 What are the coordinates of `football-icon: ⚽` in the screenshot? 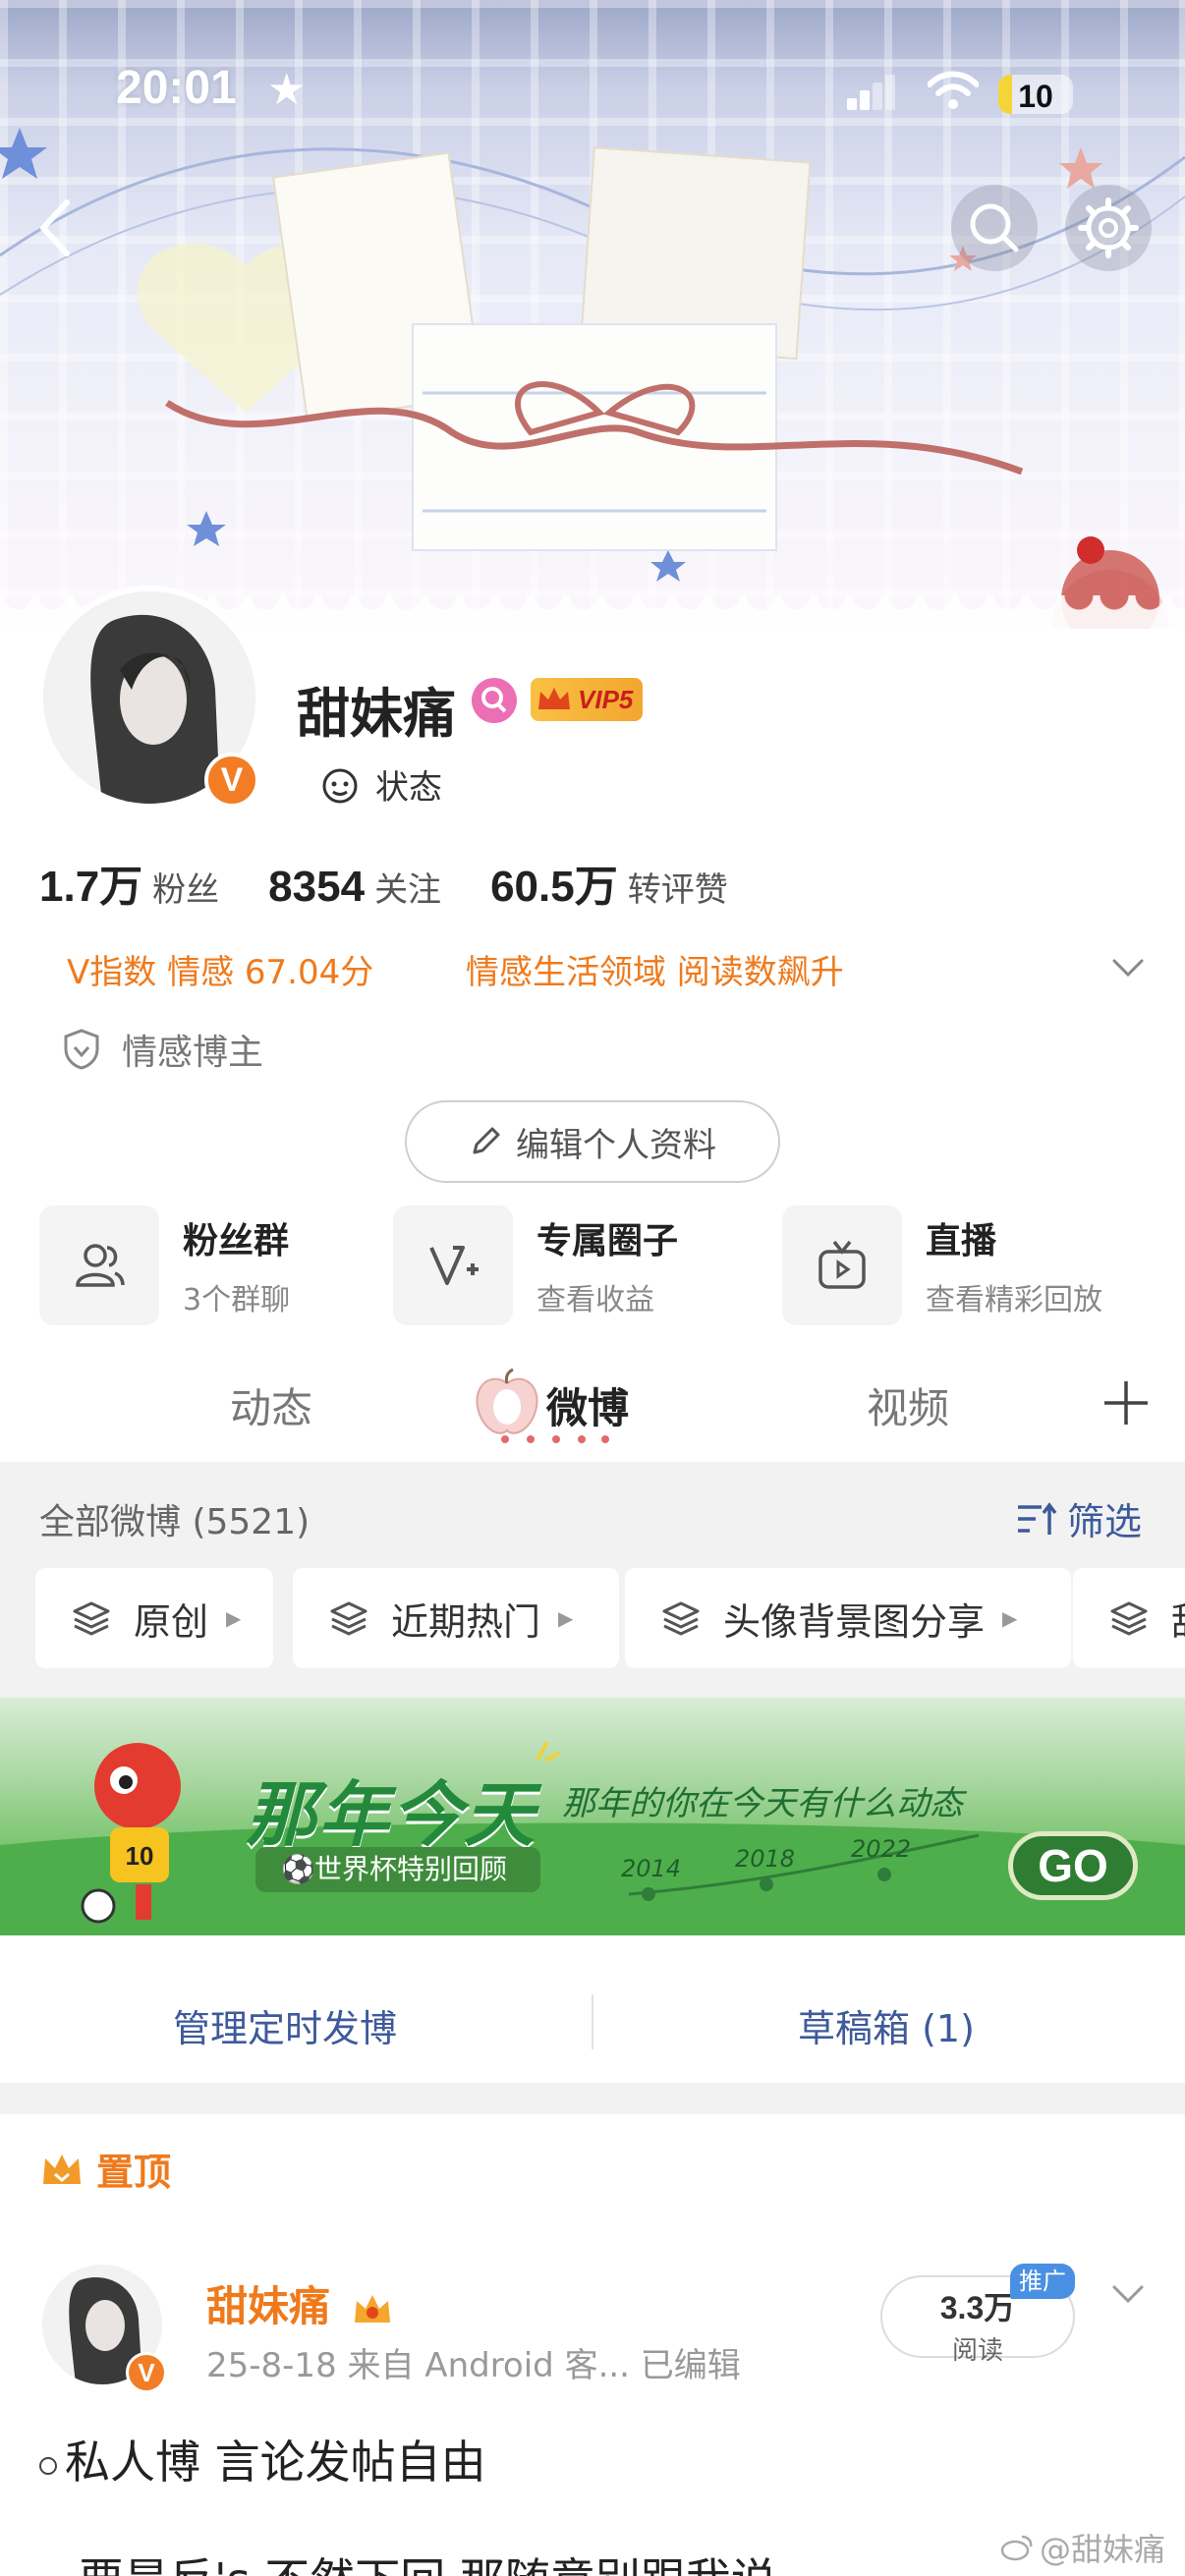 It's located at (298, 1869).